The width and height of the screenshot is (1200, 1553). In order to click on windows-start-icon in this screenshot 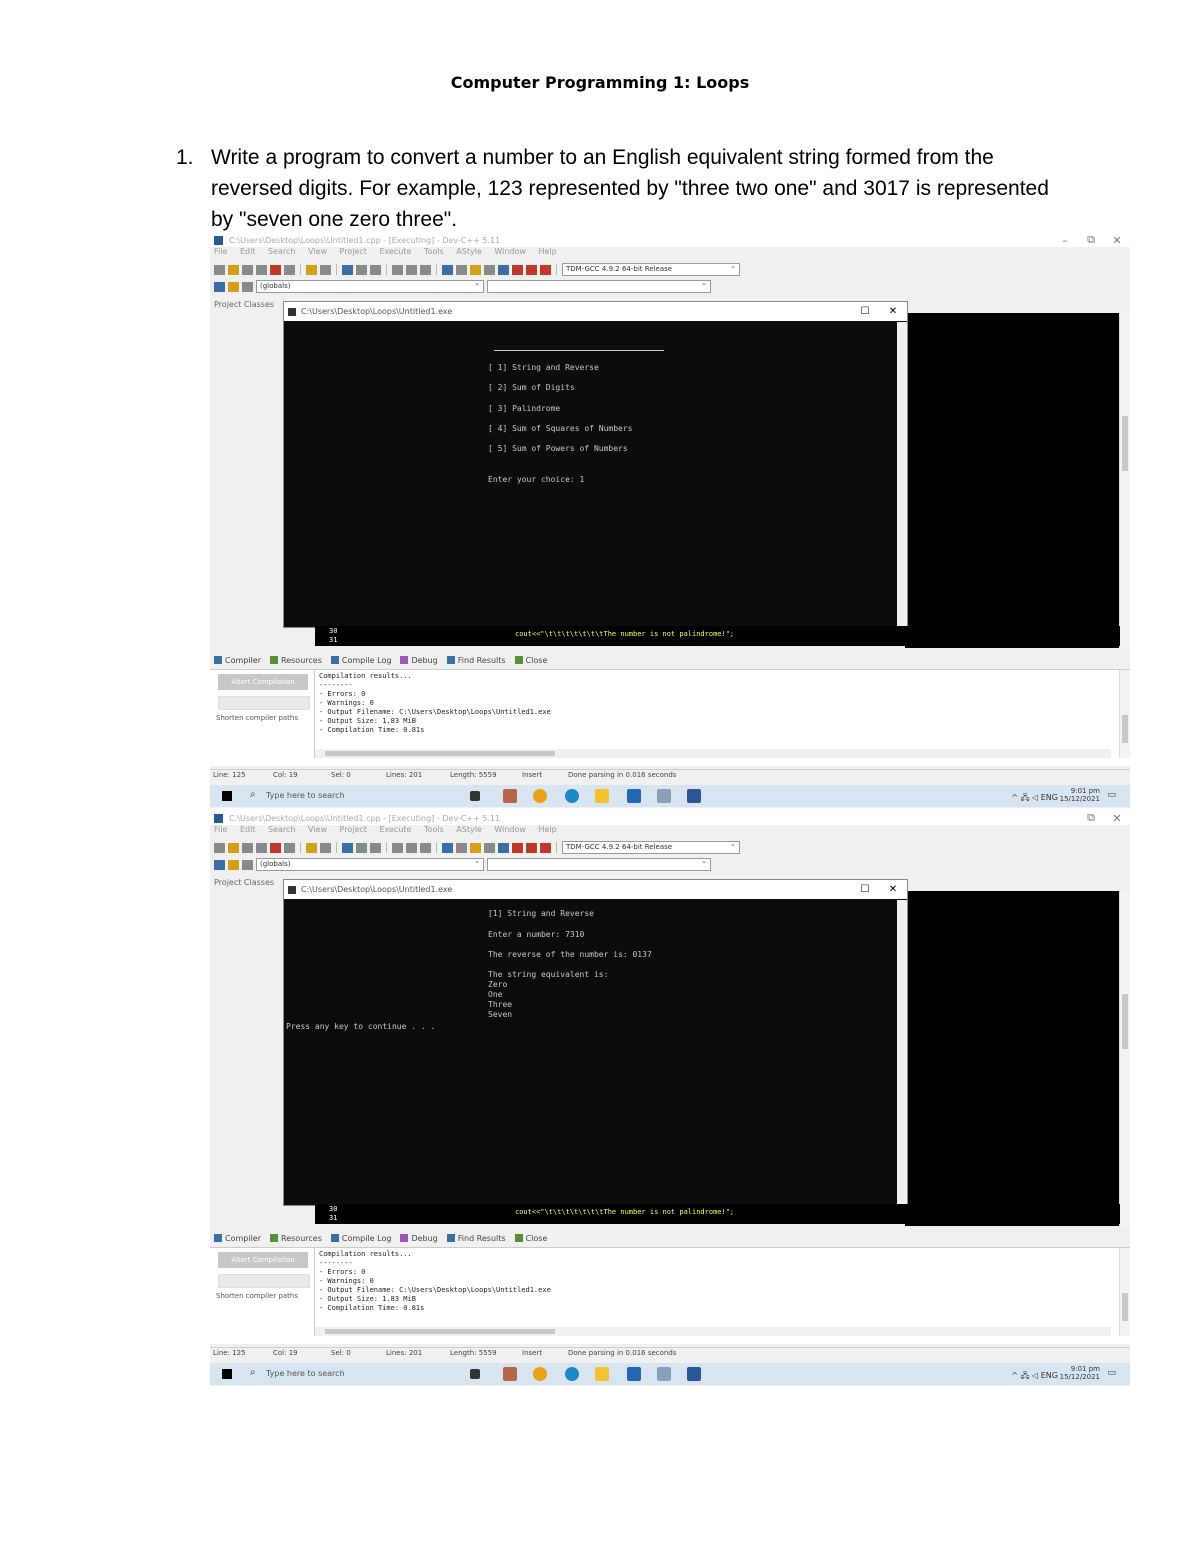, I will do `click(227, 1374)`.